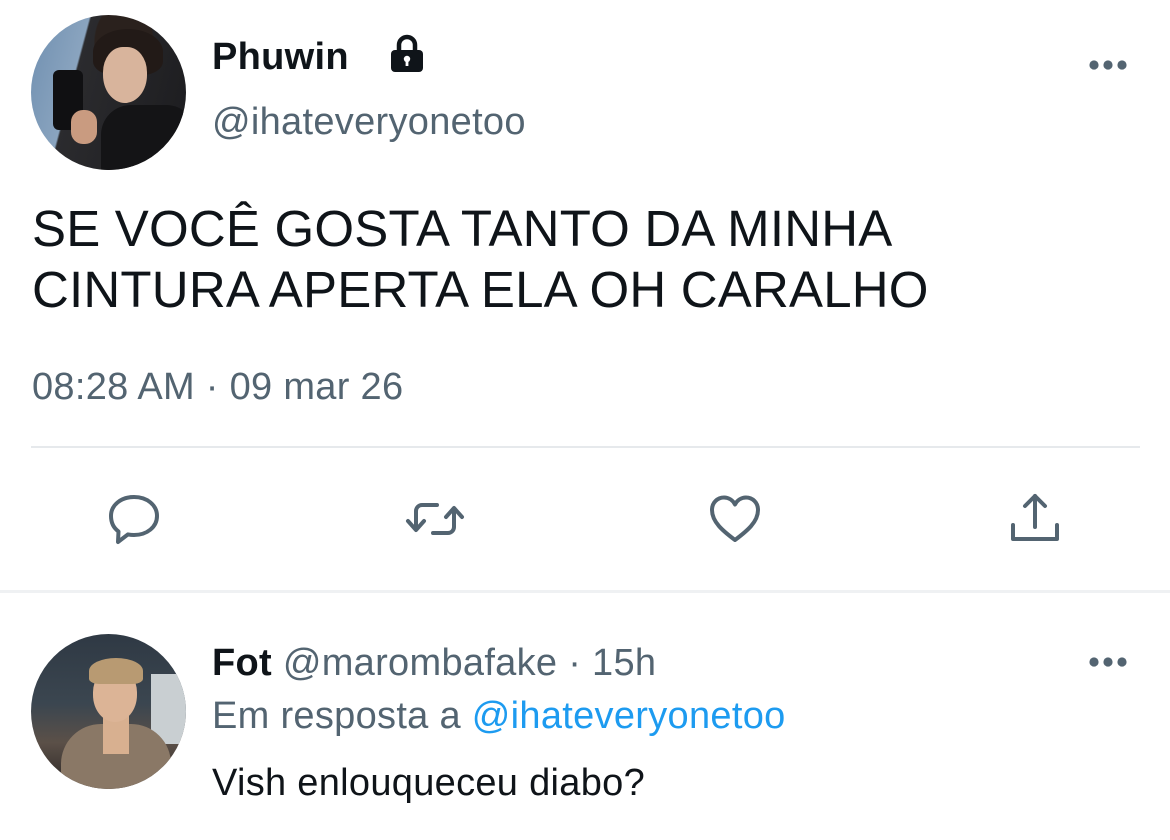 This screenshot has height=840, width=1170. Describe the element at coordinates (369, 122) in the screenshot. I see `author-handle: @ihateveryonetoo` at that location.